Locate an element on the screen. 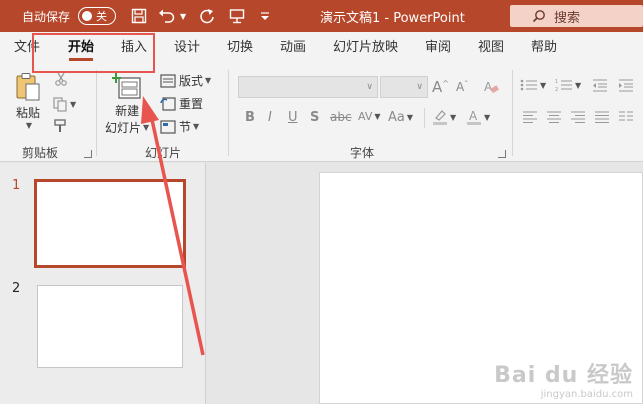 The height and width of the screenshot is (404, 643). baidu-watermark: Bai du 经验 jingyan.baidu.com is located at coordinates (563, 378).